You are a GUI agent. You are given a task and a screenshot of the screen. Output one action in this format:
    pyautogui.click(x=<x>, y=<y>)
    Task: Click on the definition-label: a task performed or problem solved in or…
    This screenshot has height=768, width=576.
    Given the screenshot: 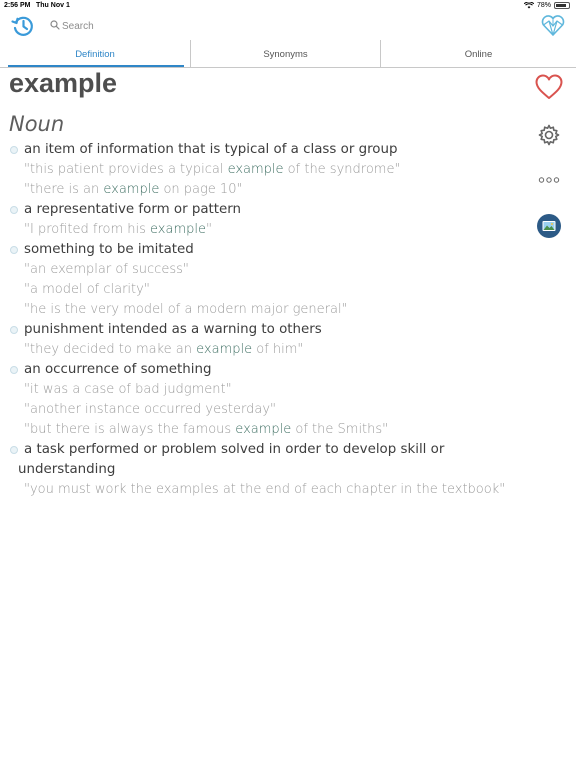 What is the action you would take?
    pyautogui.click(x=234, y=449)
    